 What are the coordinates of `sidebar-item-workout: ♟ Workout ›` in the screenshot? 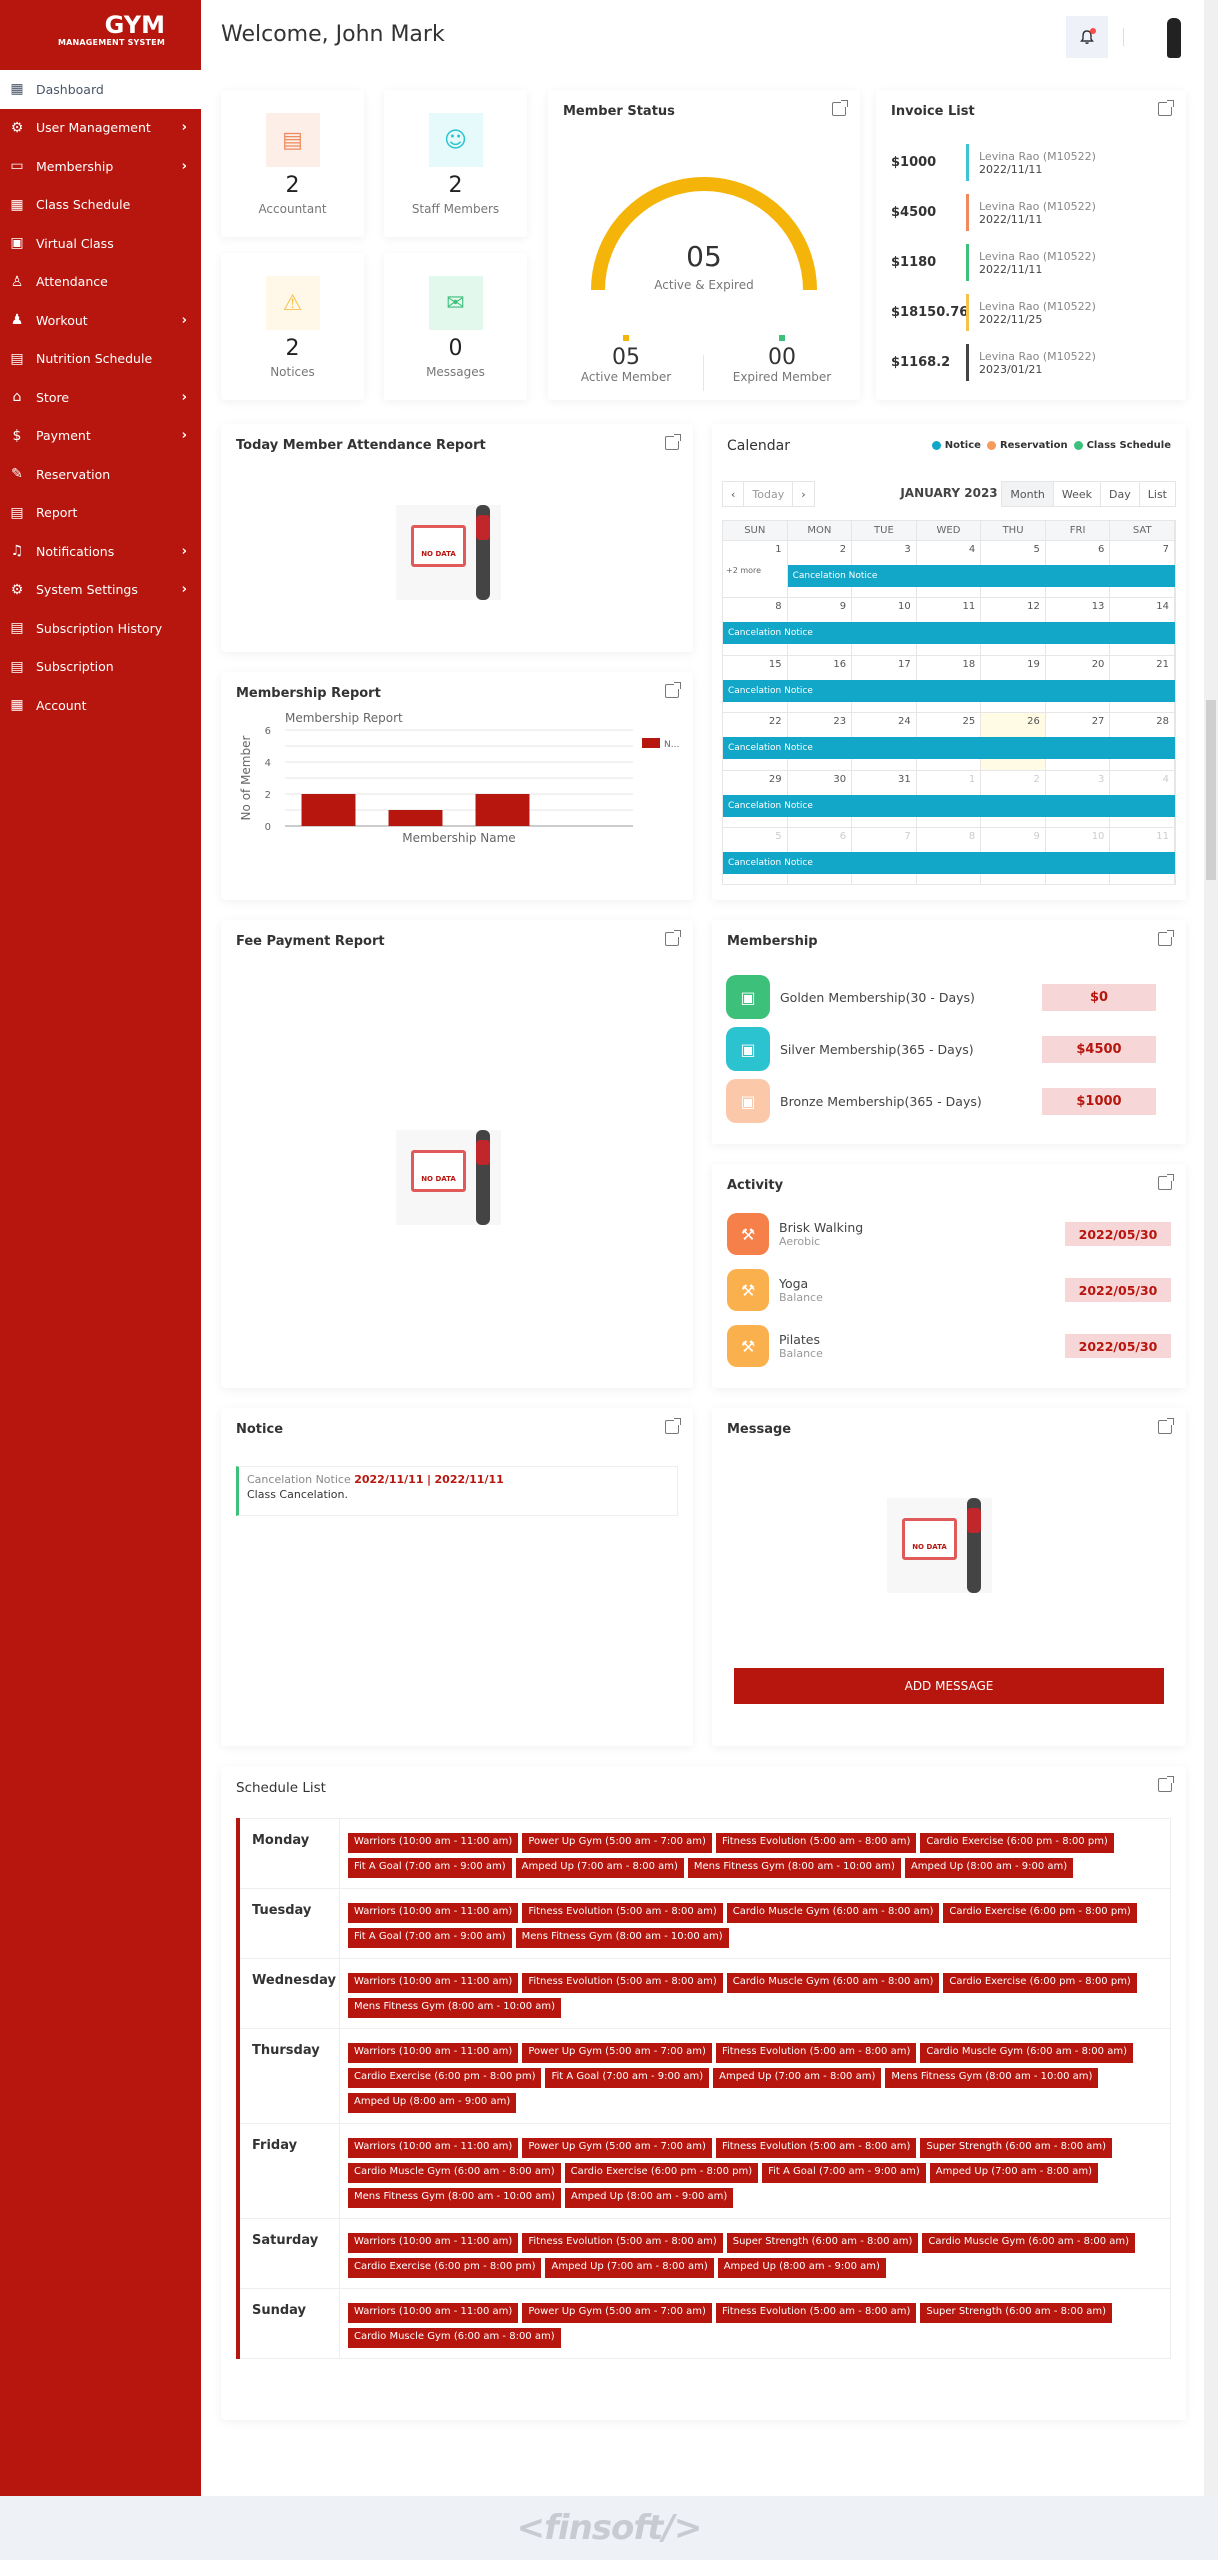 It's located at (100, 320).